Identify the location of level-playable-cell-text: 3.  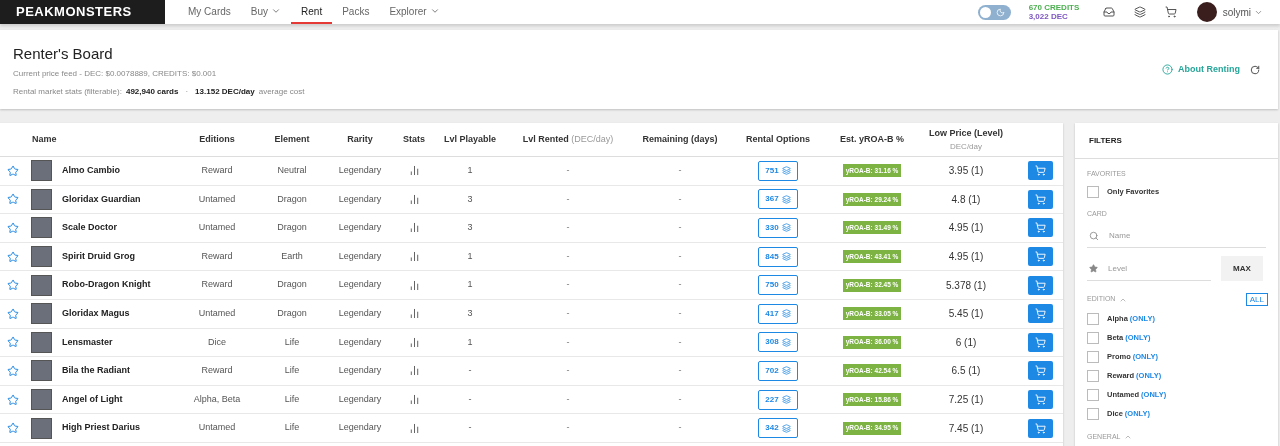
(470, 228).